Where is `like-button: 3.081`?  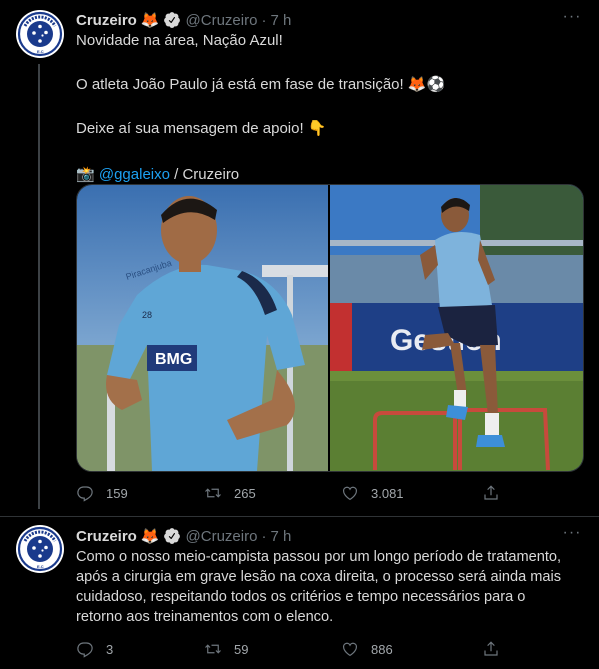
like-button: 3.081 is located at coordinates (372, 493).